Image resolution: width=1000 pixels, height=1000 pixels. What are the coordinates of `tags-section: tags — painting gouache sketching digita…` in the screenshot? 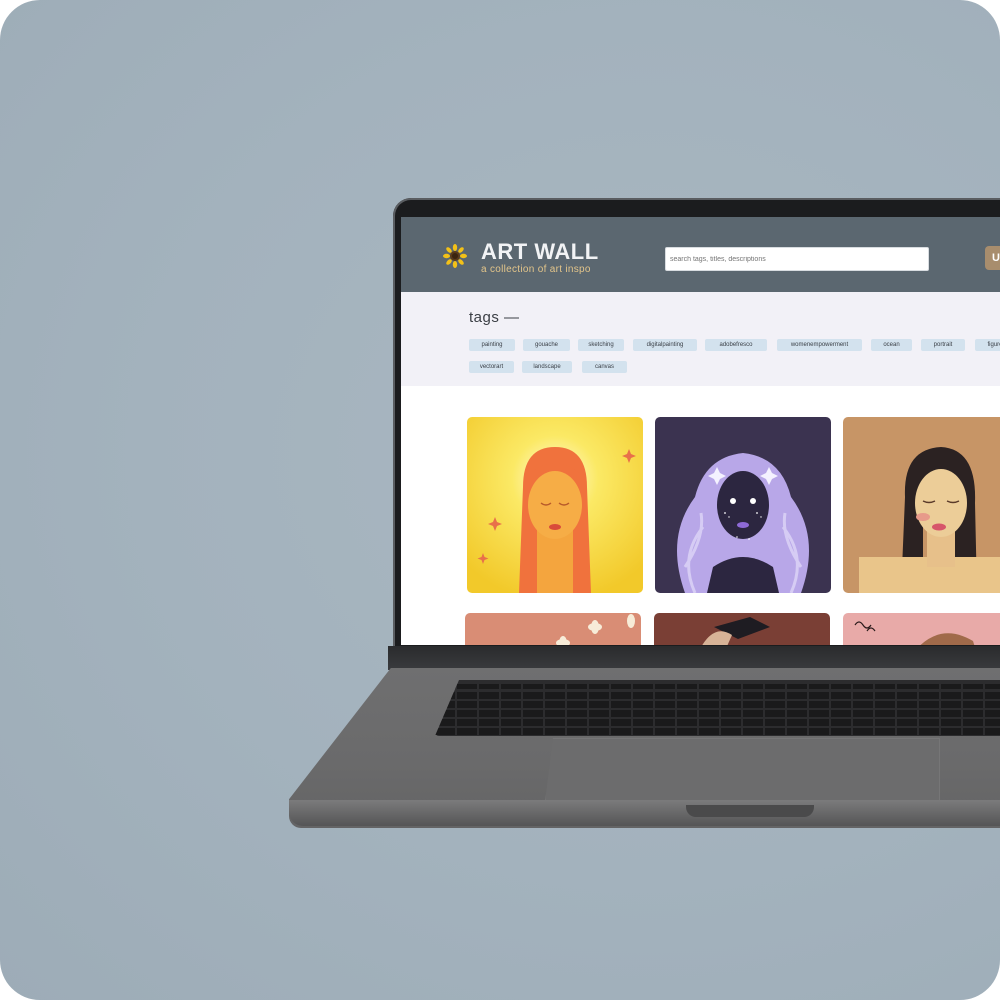 It's located at (700, 339).